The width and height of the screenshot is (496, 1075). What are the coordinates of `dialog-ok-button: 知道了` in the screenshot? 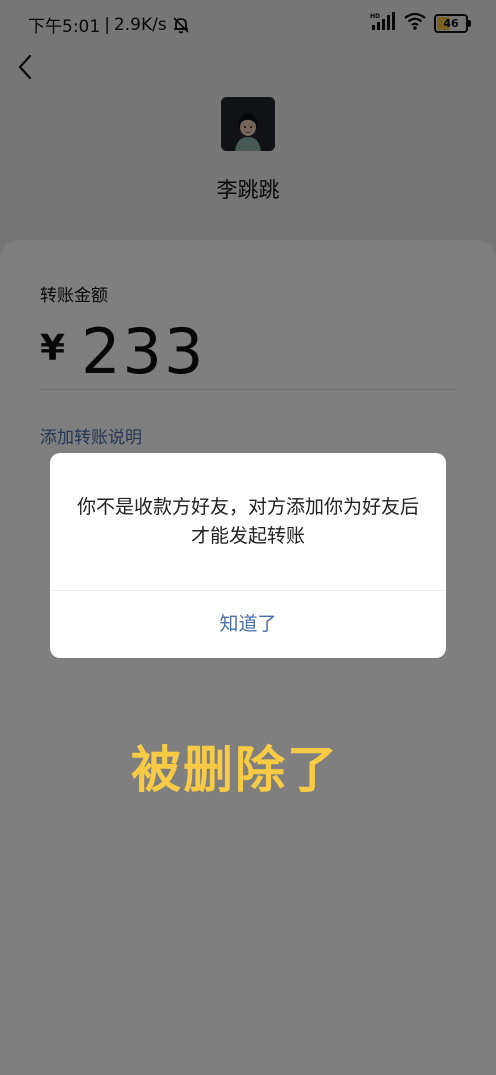 It's located at (248, 624).